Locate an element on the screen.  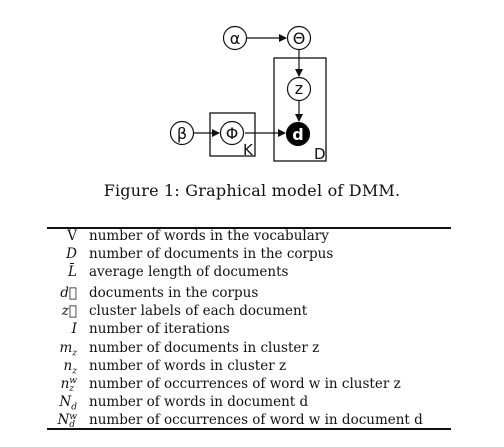
notation-description: number of iterations is located at coordinates (159, 329).